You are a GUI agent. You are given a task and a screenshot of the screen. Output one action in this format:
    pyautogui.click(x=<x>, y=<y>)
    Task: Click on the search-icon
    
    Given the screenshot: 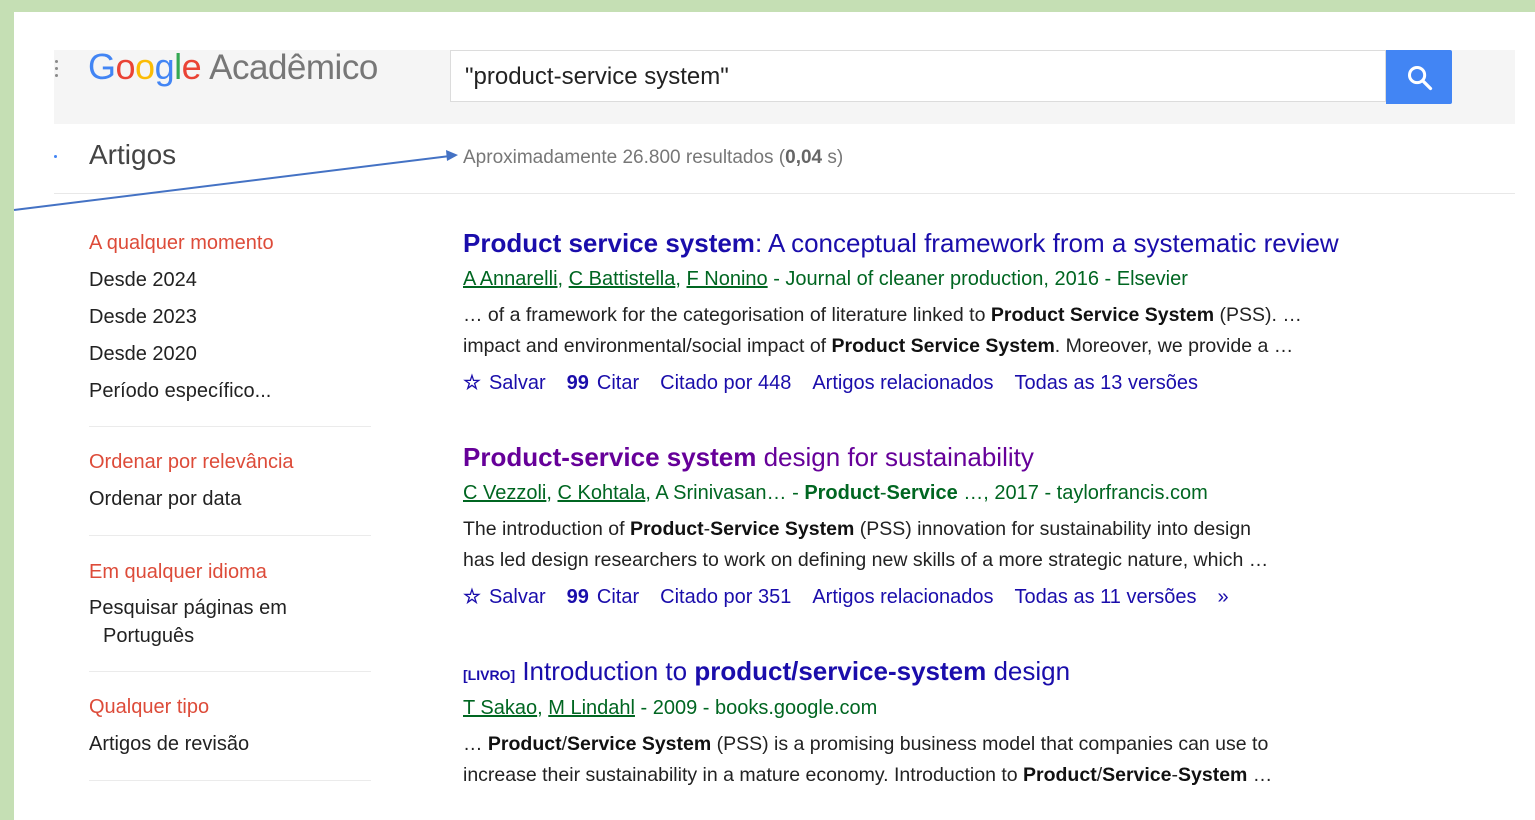 What is the action you would take?
    pyautogui.click(x=1420, y=78)
    